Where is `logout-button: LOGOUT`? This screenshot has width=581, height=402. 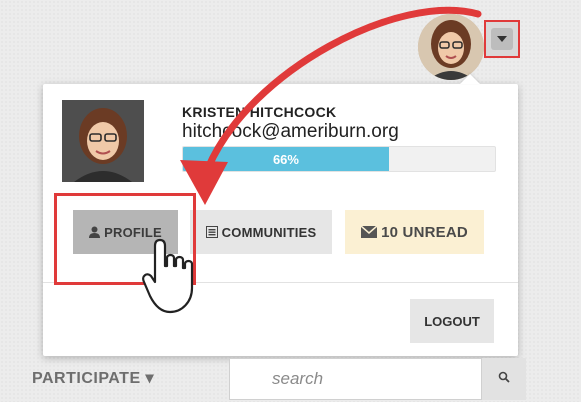 logout-button: LOGOUT is located at coordinates (452, 321).